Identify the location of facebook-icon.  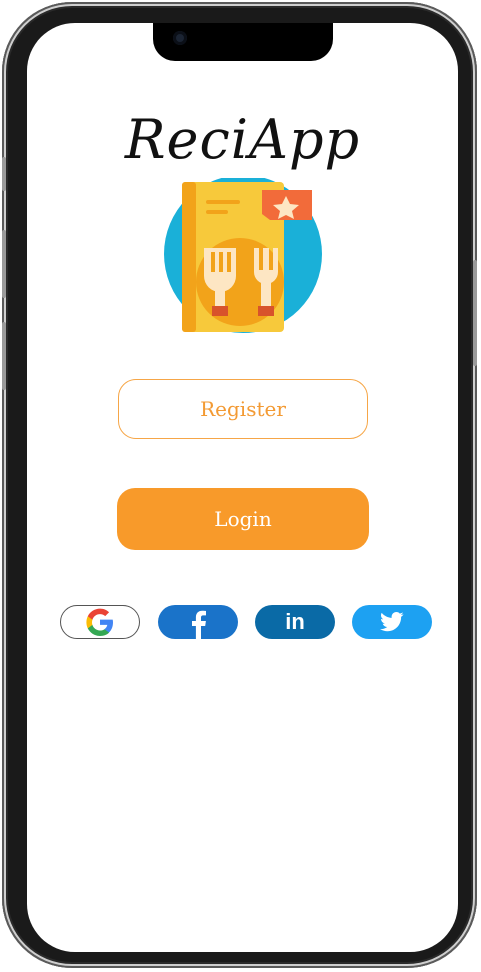
(199, 624).